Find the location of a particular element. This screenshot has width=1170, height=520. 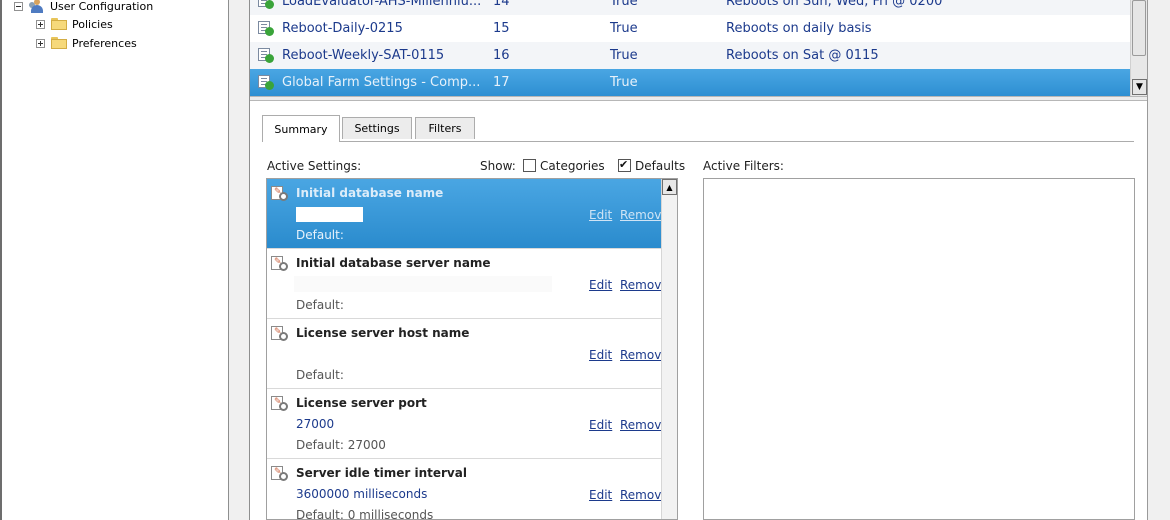

collapse-icon is located at coordinates (18, 6).